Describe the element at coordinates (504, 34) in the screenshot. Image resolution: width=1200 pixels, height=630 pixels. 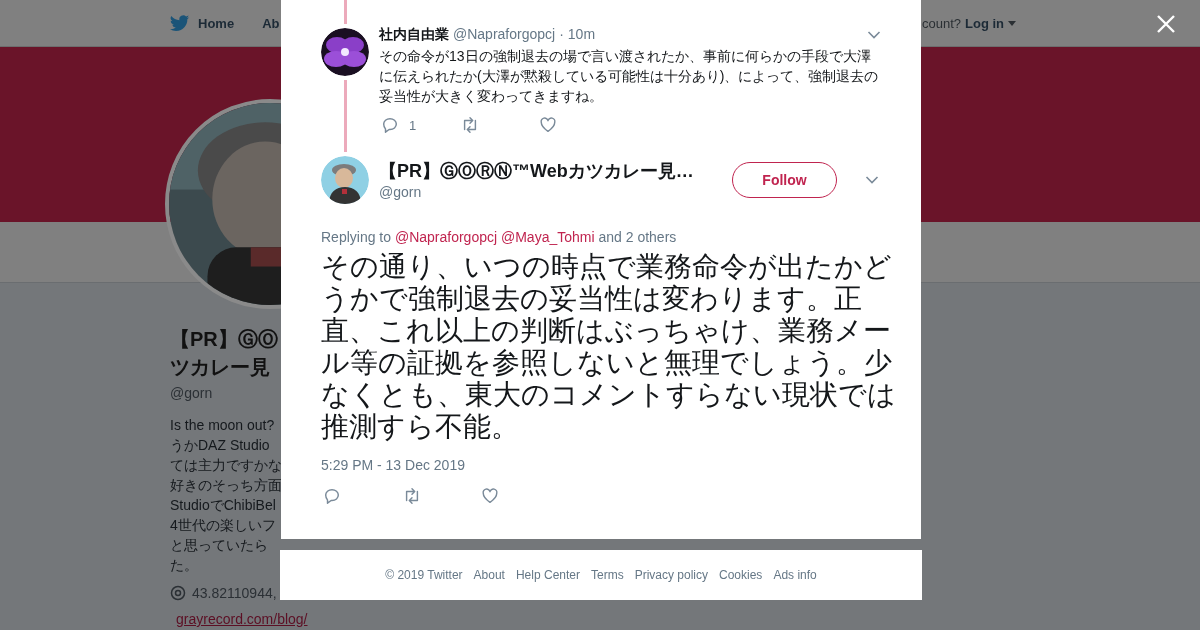
I see `author-handle: @Napraforgopcj` at that location.